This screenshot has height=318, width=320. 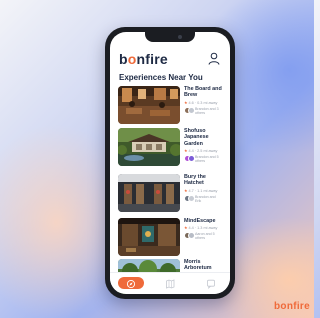 I want to click on experience-meta: ★ 4.7 · 1.1 mi away, so click(x=205, y=190).